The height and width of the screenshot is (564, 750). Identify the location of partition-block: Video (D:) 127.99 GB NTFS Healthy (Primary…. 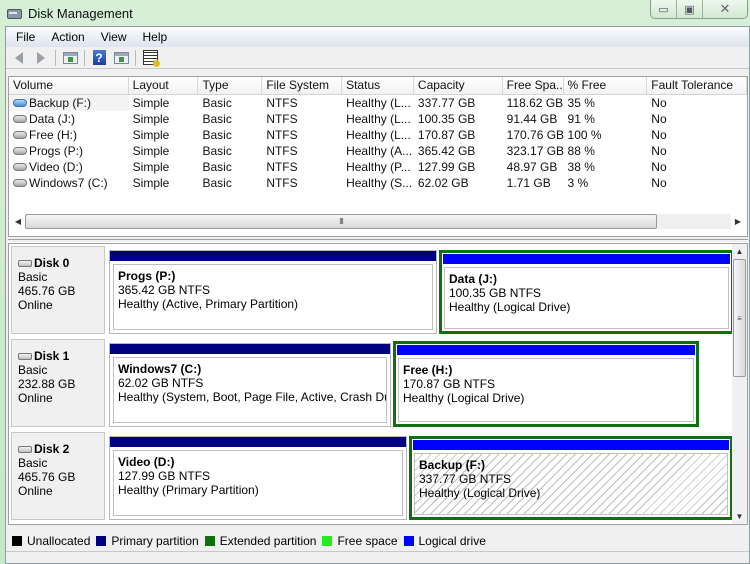
(258, 478).